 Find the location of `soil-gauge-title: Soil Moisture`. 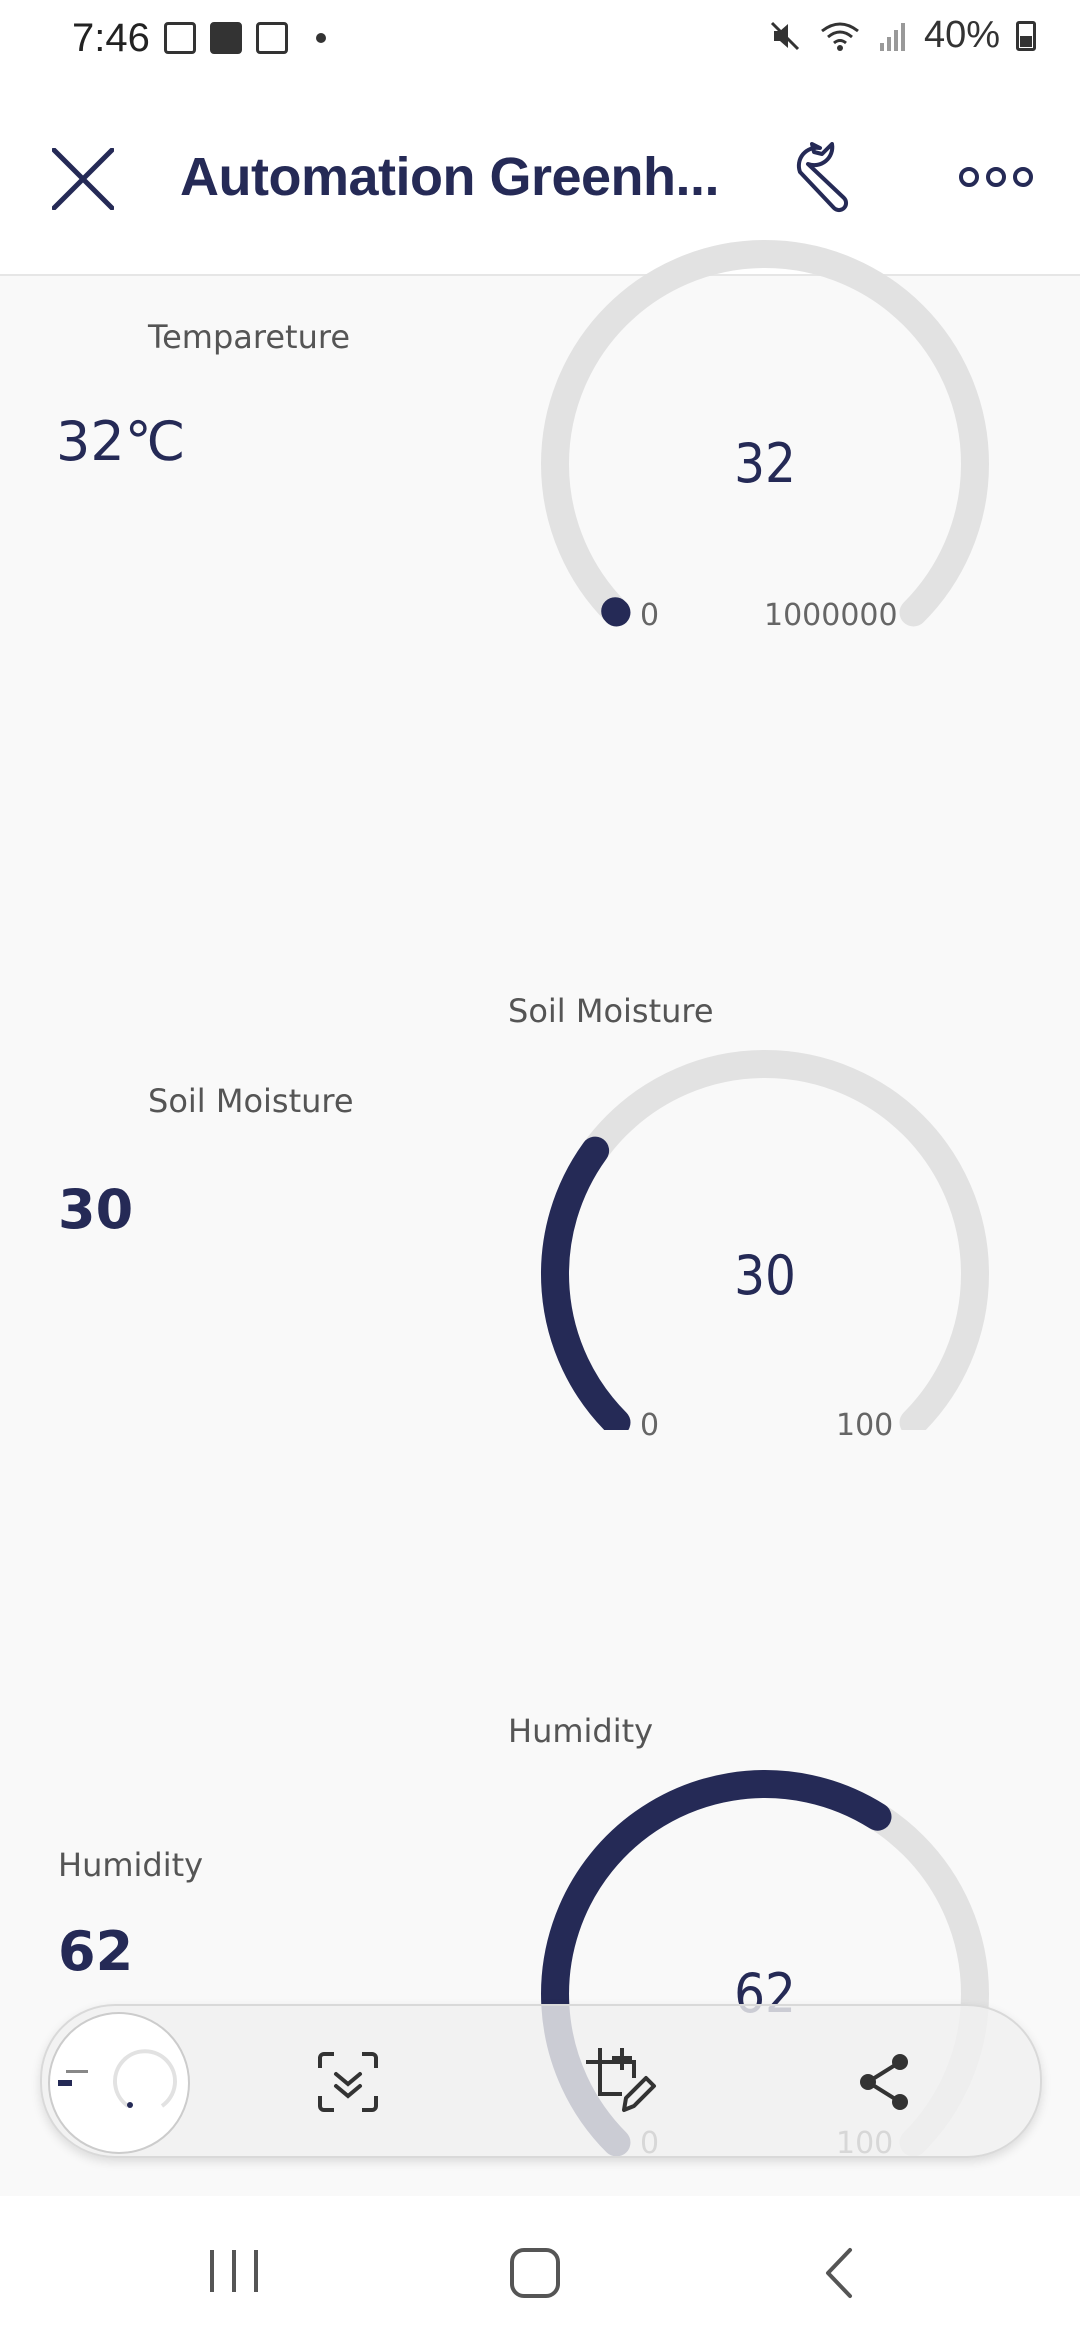

soil-gauge-title: Soil Moisture is located at coordinates (611, 1011).